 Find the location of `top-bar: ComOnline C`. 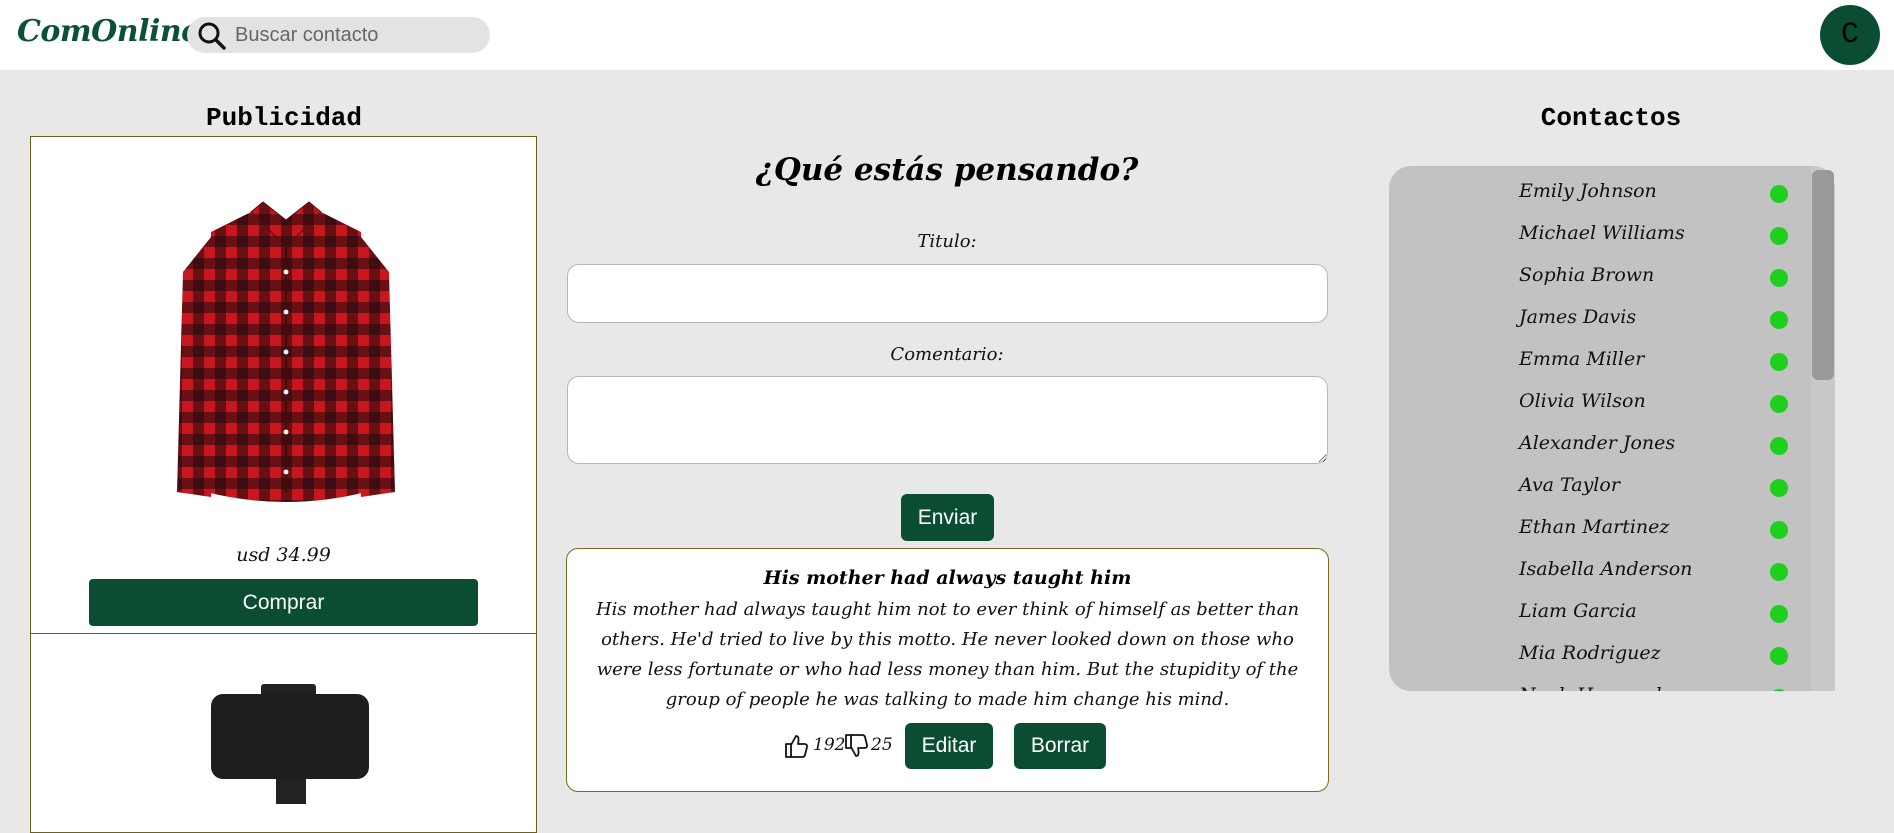

top-bar: ComOnline C is located at coordinates (947, 35).